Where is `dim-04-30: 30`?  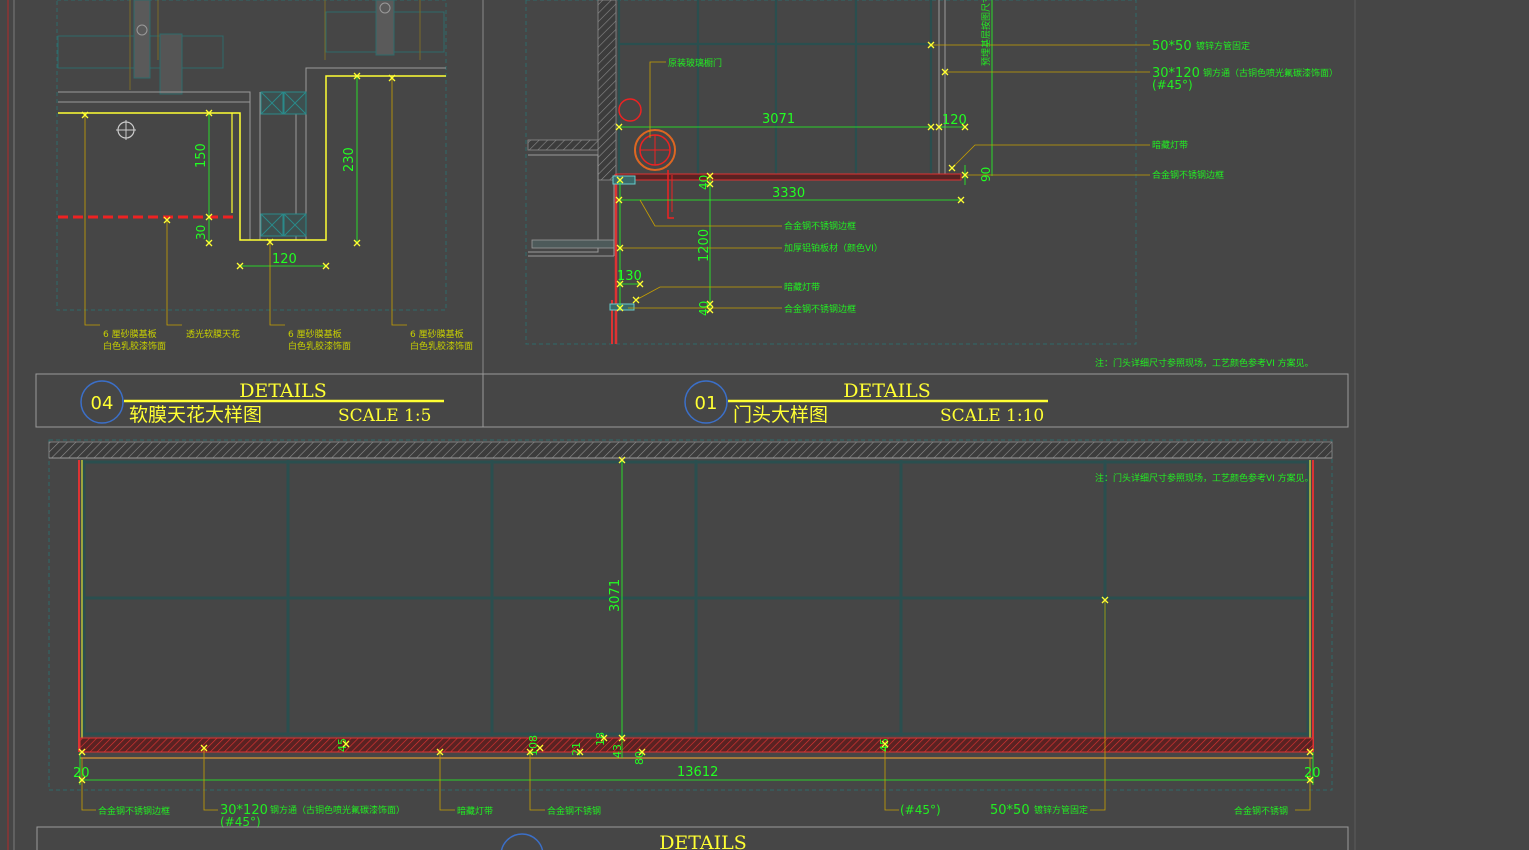
dim-04-30: 30 is located at coordinates (201, 232).